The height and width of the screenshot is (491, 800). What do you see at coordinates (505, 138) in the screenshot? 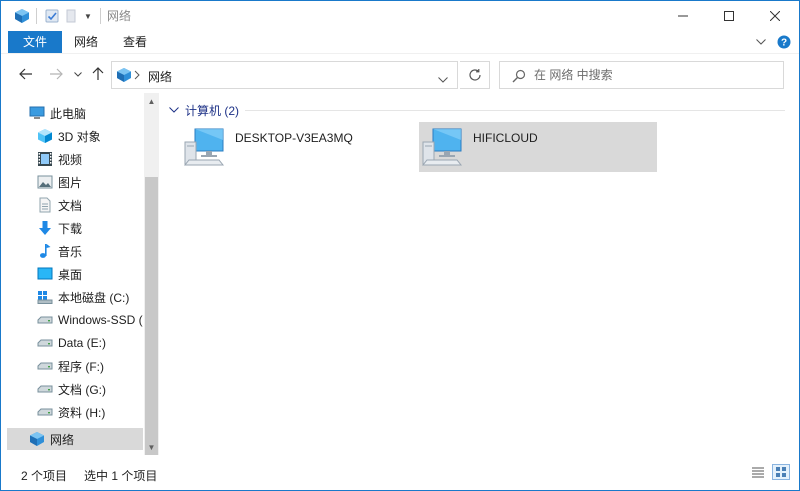
I see `computer-name: HIFICLOUD` at bounding box center [505, 138].